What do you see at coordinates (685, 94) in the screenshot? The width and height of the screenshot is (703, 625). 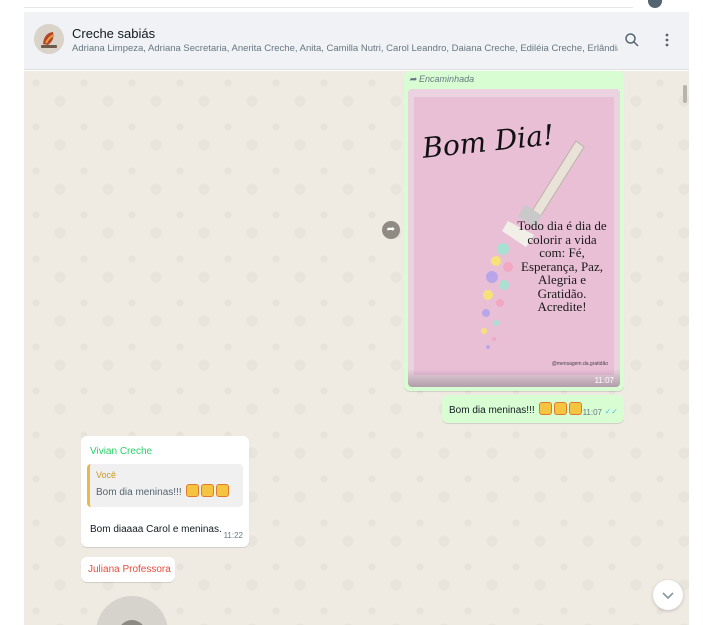 I see `scrollbar-thumb` at bounding box center [685, 94].